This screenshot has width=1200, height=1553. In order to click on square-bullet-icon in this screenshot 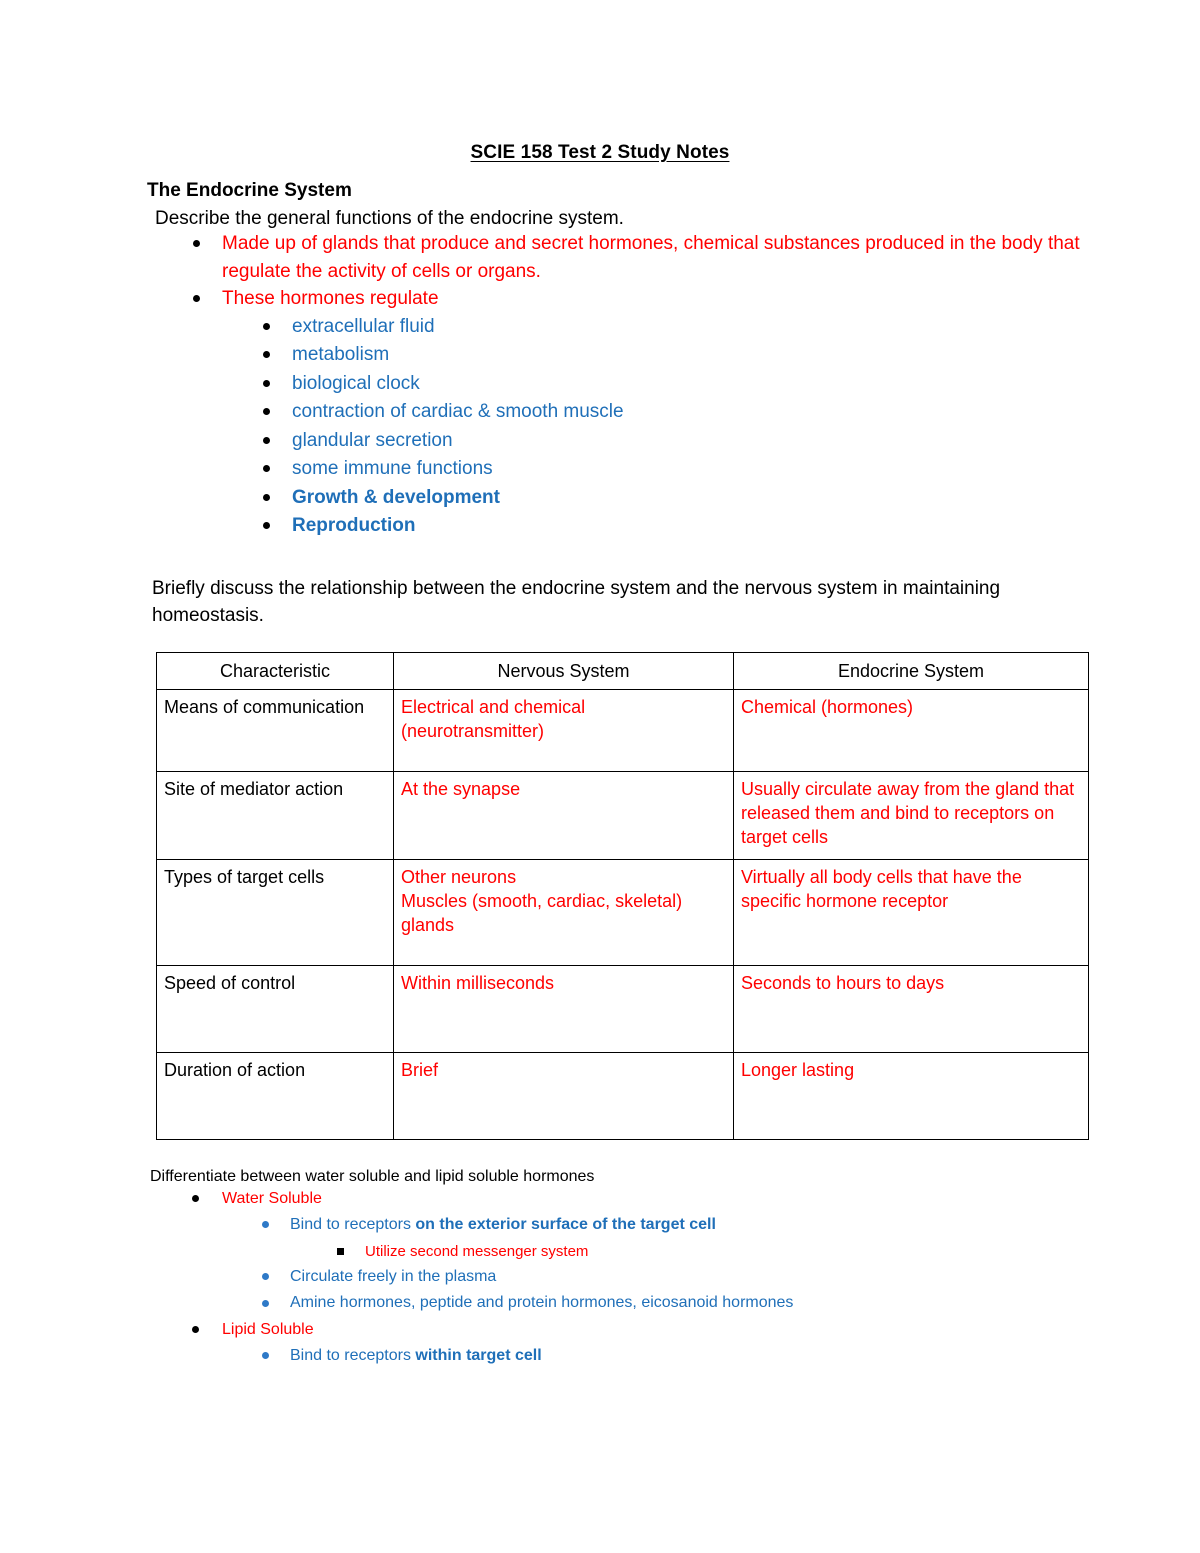, I will do `click(340, 1251)`.